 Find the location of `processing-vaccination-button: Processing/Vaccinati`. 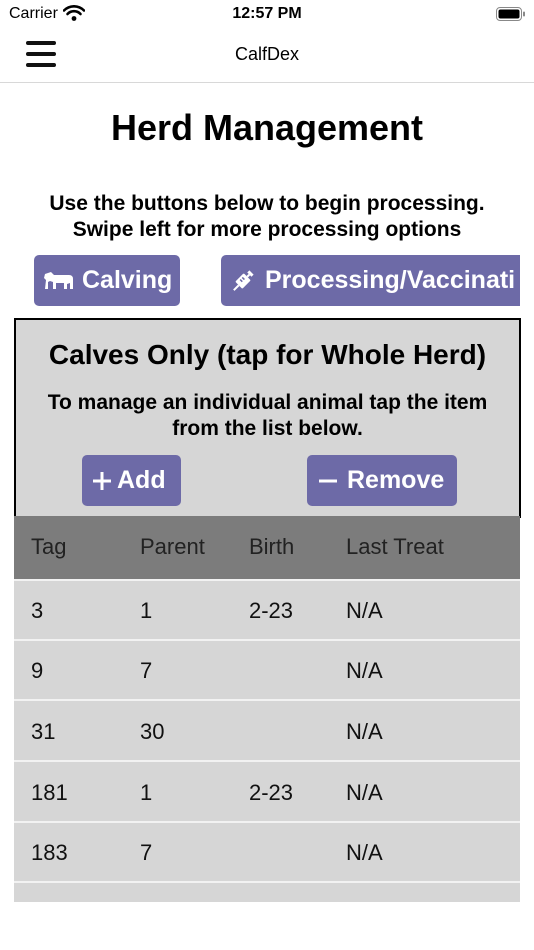

processing-vaccination-button: Processing/Vaccinati is located at coordinates (370, 280).